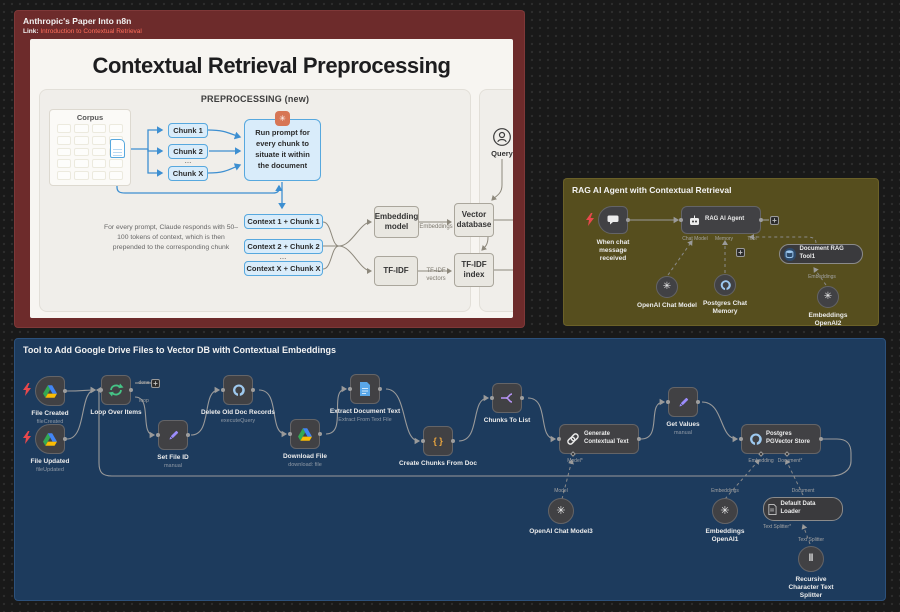  What do you see at coordinates (575, 461) in the screenshot?
I see `port-model-star: Model*` at bounding box center [575, 461].